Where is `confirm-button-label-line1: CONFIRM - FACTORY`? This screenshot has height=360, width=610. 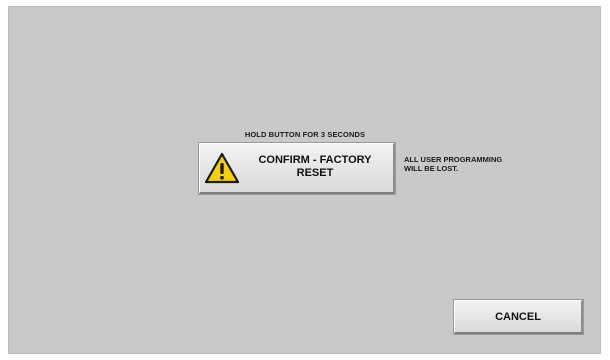
confirm-button-label-line1: CONFIRM - FACTORY is located at coordinates (315, 160).